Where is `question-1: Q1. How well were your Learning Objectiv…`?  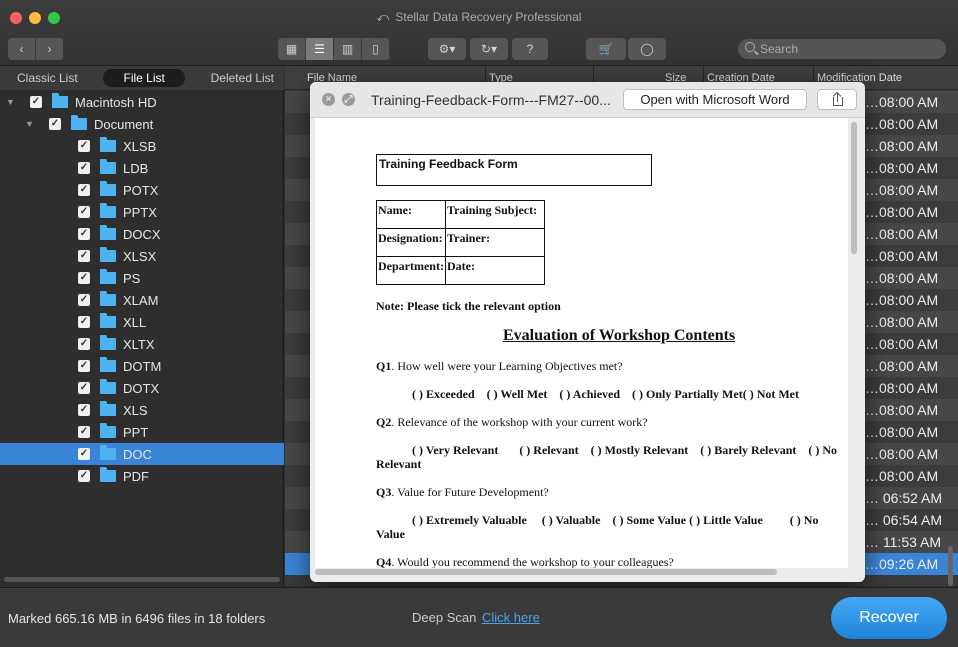
question-1: Q1. How well were your Learning Objectiv… is located at coordinates (499, 366).